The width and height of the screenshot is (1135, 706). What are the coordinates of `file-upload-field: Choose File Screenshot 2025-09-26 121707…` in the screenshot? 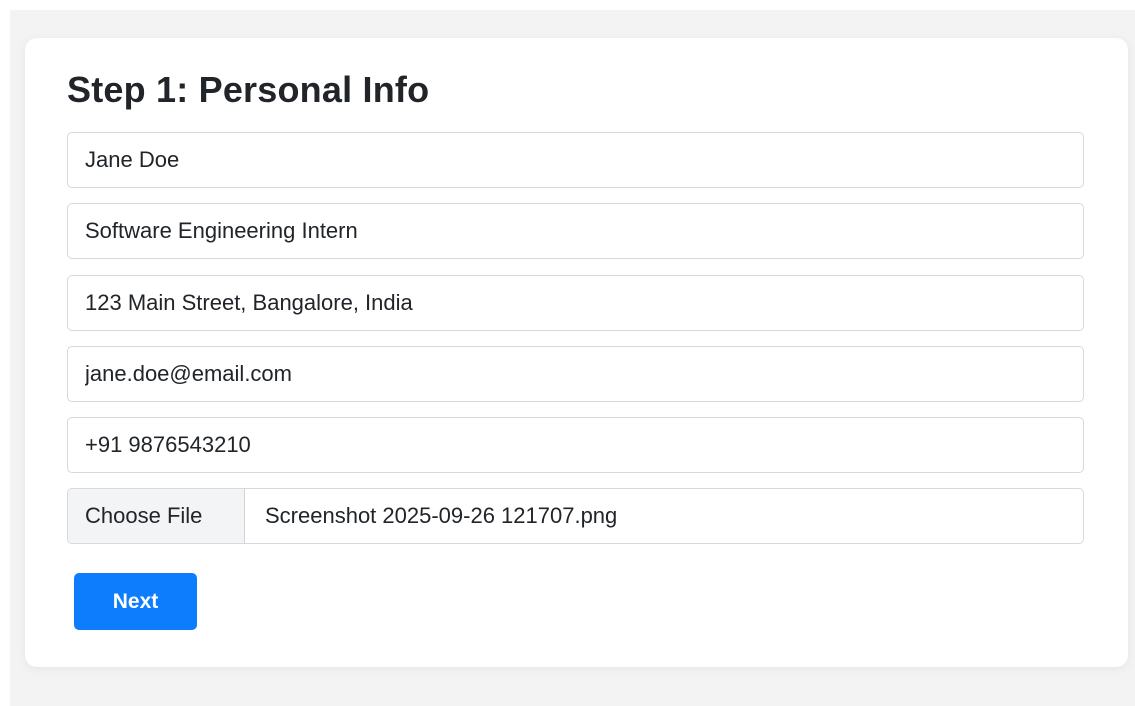 It's located at (575, 516).